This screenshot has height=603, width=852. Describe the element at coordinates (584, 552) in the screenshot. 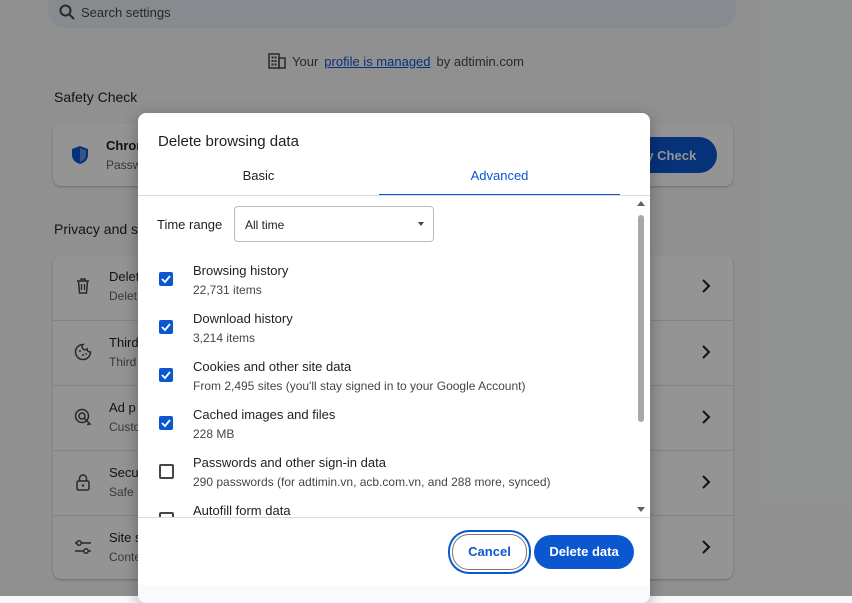

I see `delete-data-button: Delete data` at that location.